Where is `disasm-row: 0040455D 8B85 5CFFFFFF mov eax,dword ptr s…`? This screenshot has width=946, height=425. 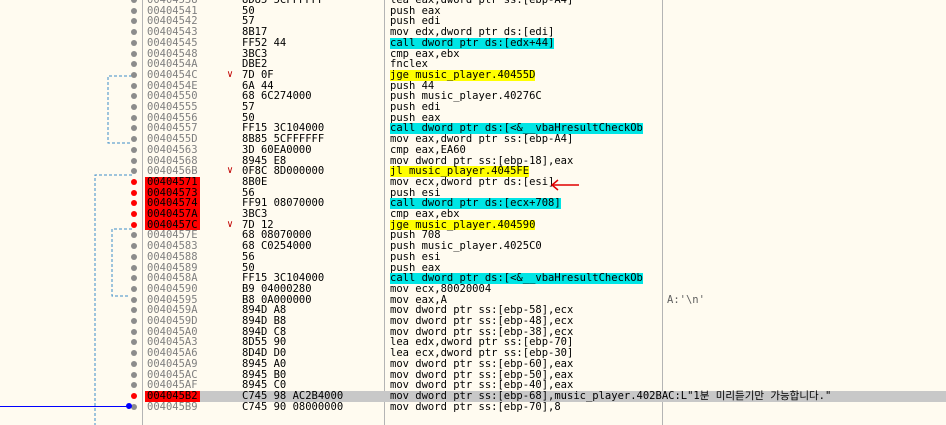
disasm-row: 0040455D 8B85 5CFFFFFF mov eax,dword ptr s… is located at coordinates (473, 139).